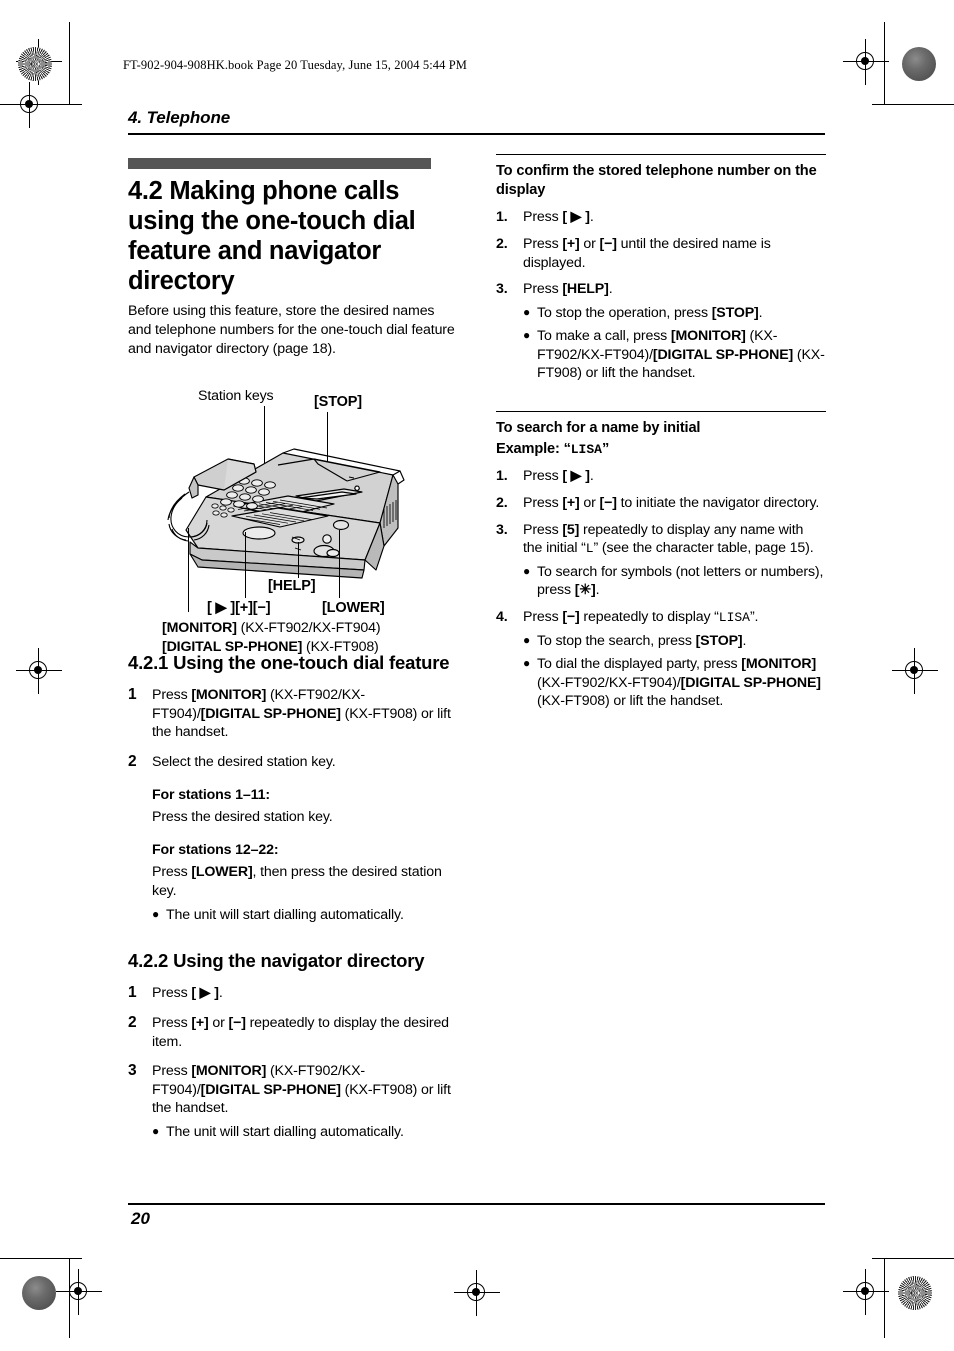 The width and height of the screenshot is (954, 1351). What do you see at coordinates (276, 961) in the screenshot?
I see `subsection-422-title: 4.2.2 Using the navigator directory` at bounding box center [276, 961].